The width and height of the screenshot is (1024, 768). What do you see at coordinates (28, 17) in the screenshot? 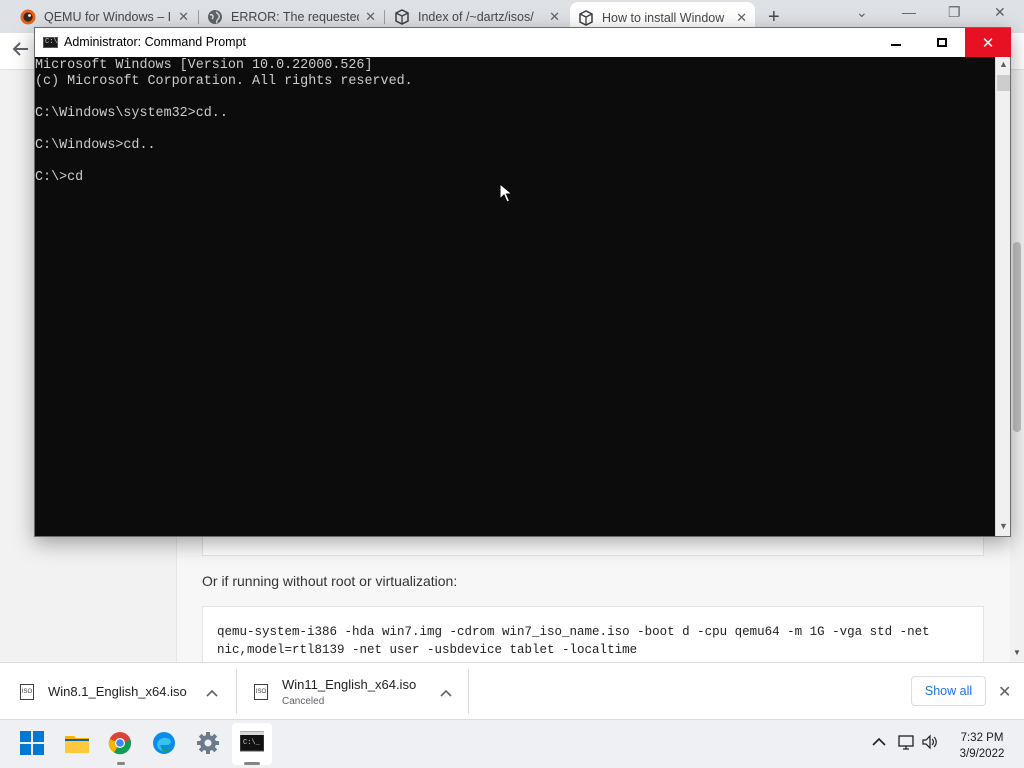
I see `qemu-icon` at bounding box center [28, 17].